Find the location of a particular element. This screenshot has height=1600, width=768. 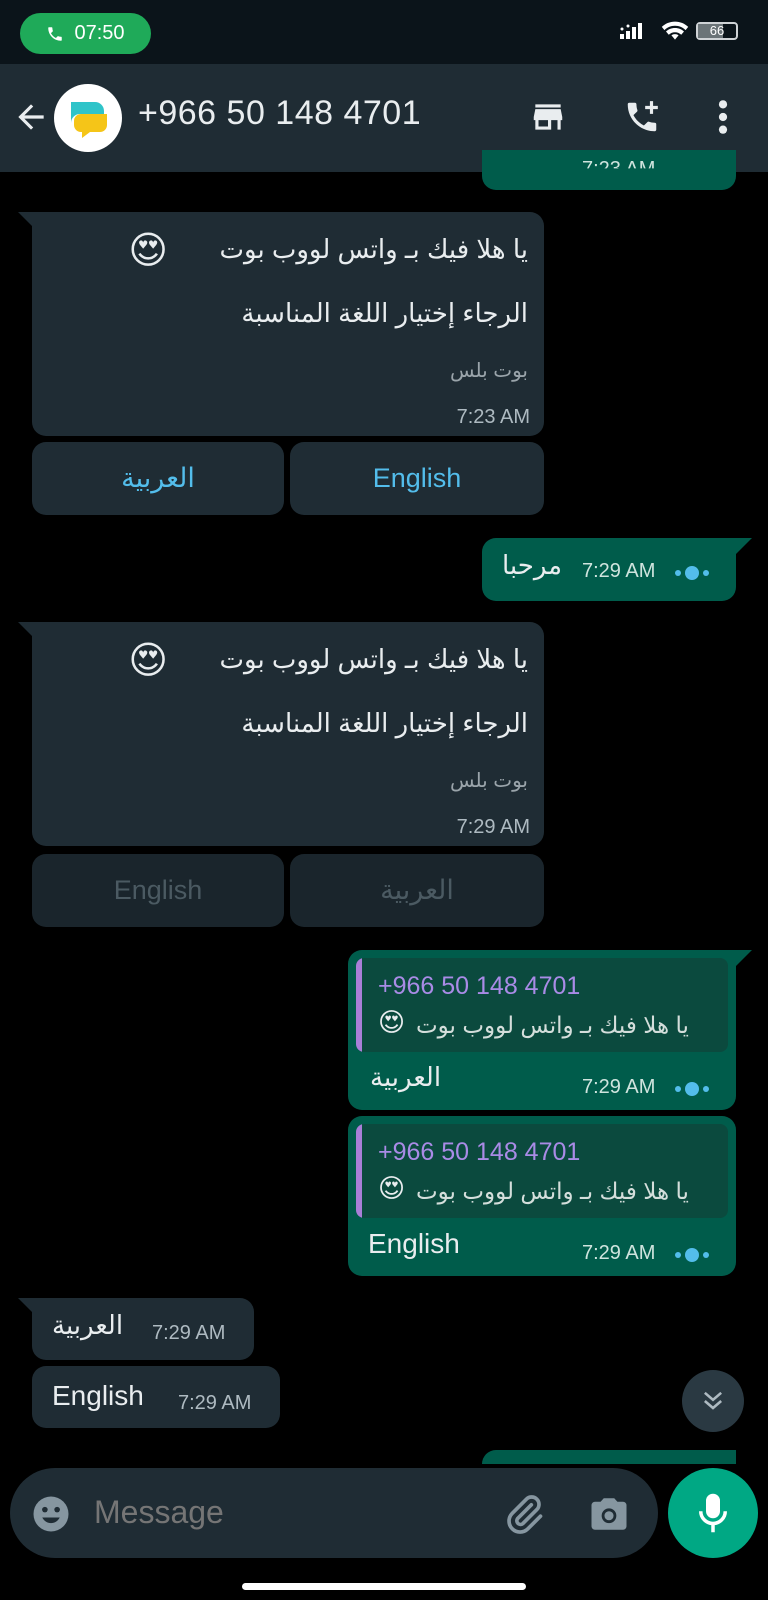

message-input is located at coordinates (284, 1512).